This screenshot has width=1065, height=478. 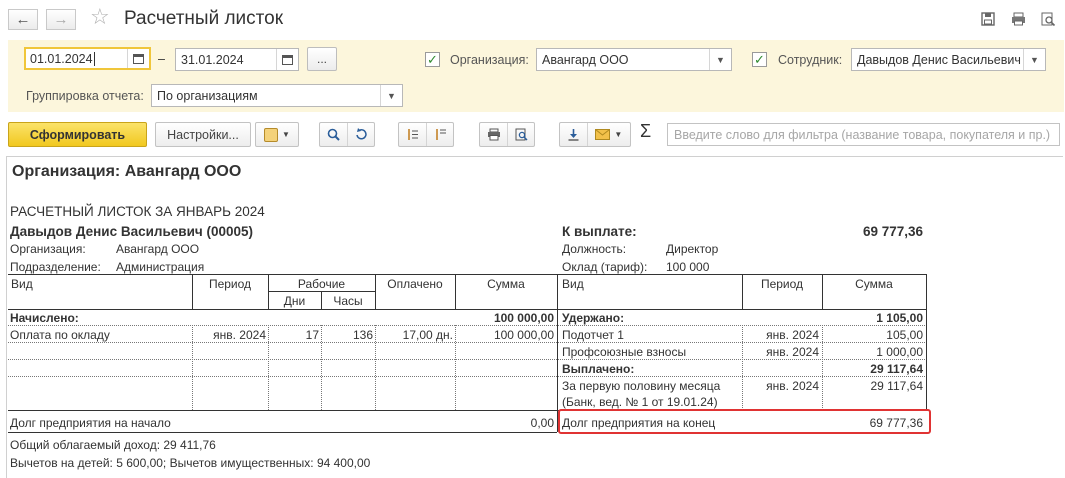 I want to click on clipboard-icon, so click(x=271, y=134).